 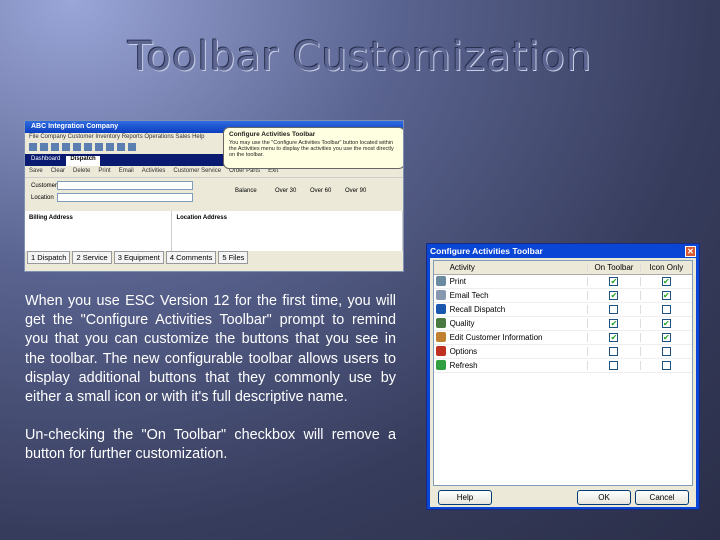 I want to click on over90-label: Over 90, so click(x=356, y=191).